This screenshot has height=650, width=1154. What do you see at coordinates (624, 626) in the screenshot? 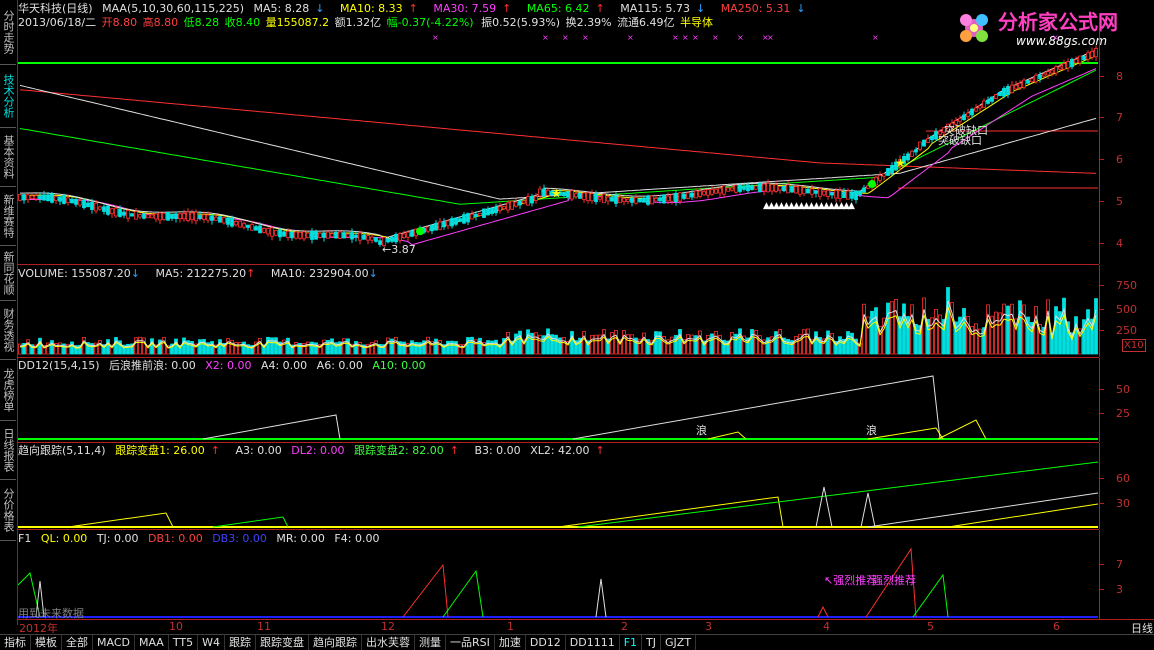
I see `date-label: 2` at bounding box center [624, 626].